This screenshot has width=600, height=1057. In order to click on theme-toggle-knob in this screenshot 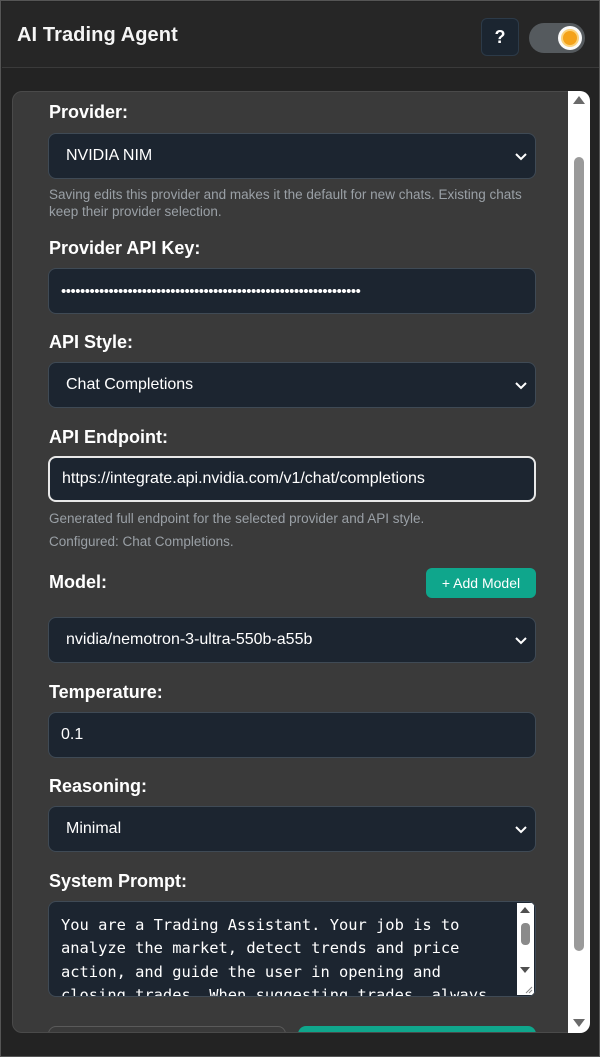, I will do `click(570, 38)`.